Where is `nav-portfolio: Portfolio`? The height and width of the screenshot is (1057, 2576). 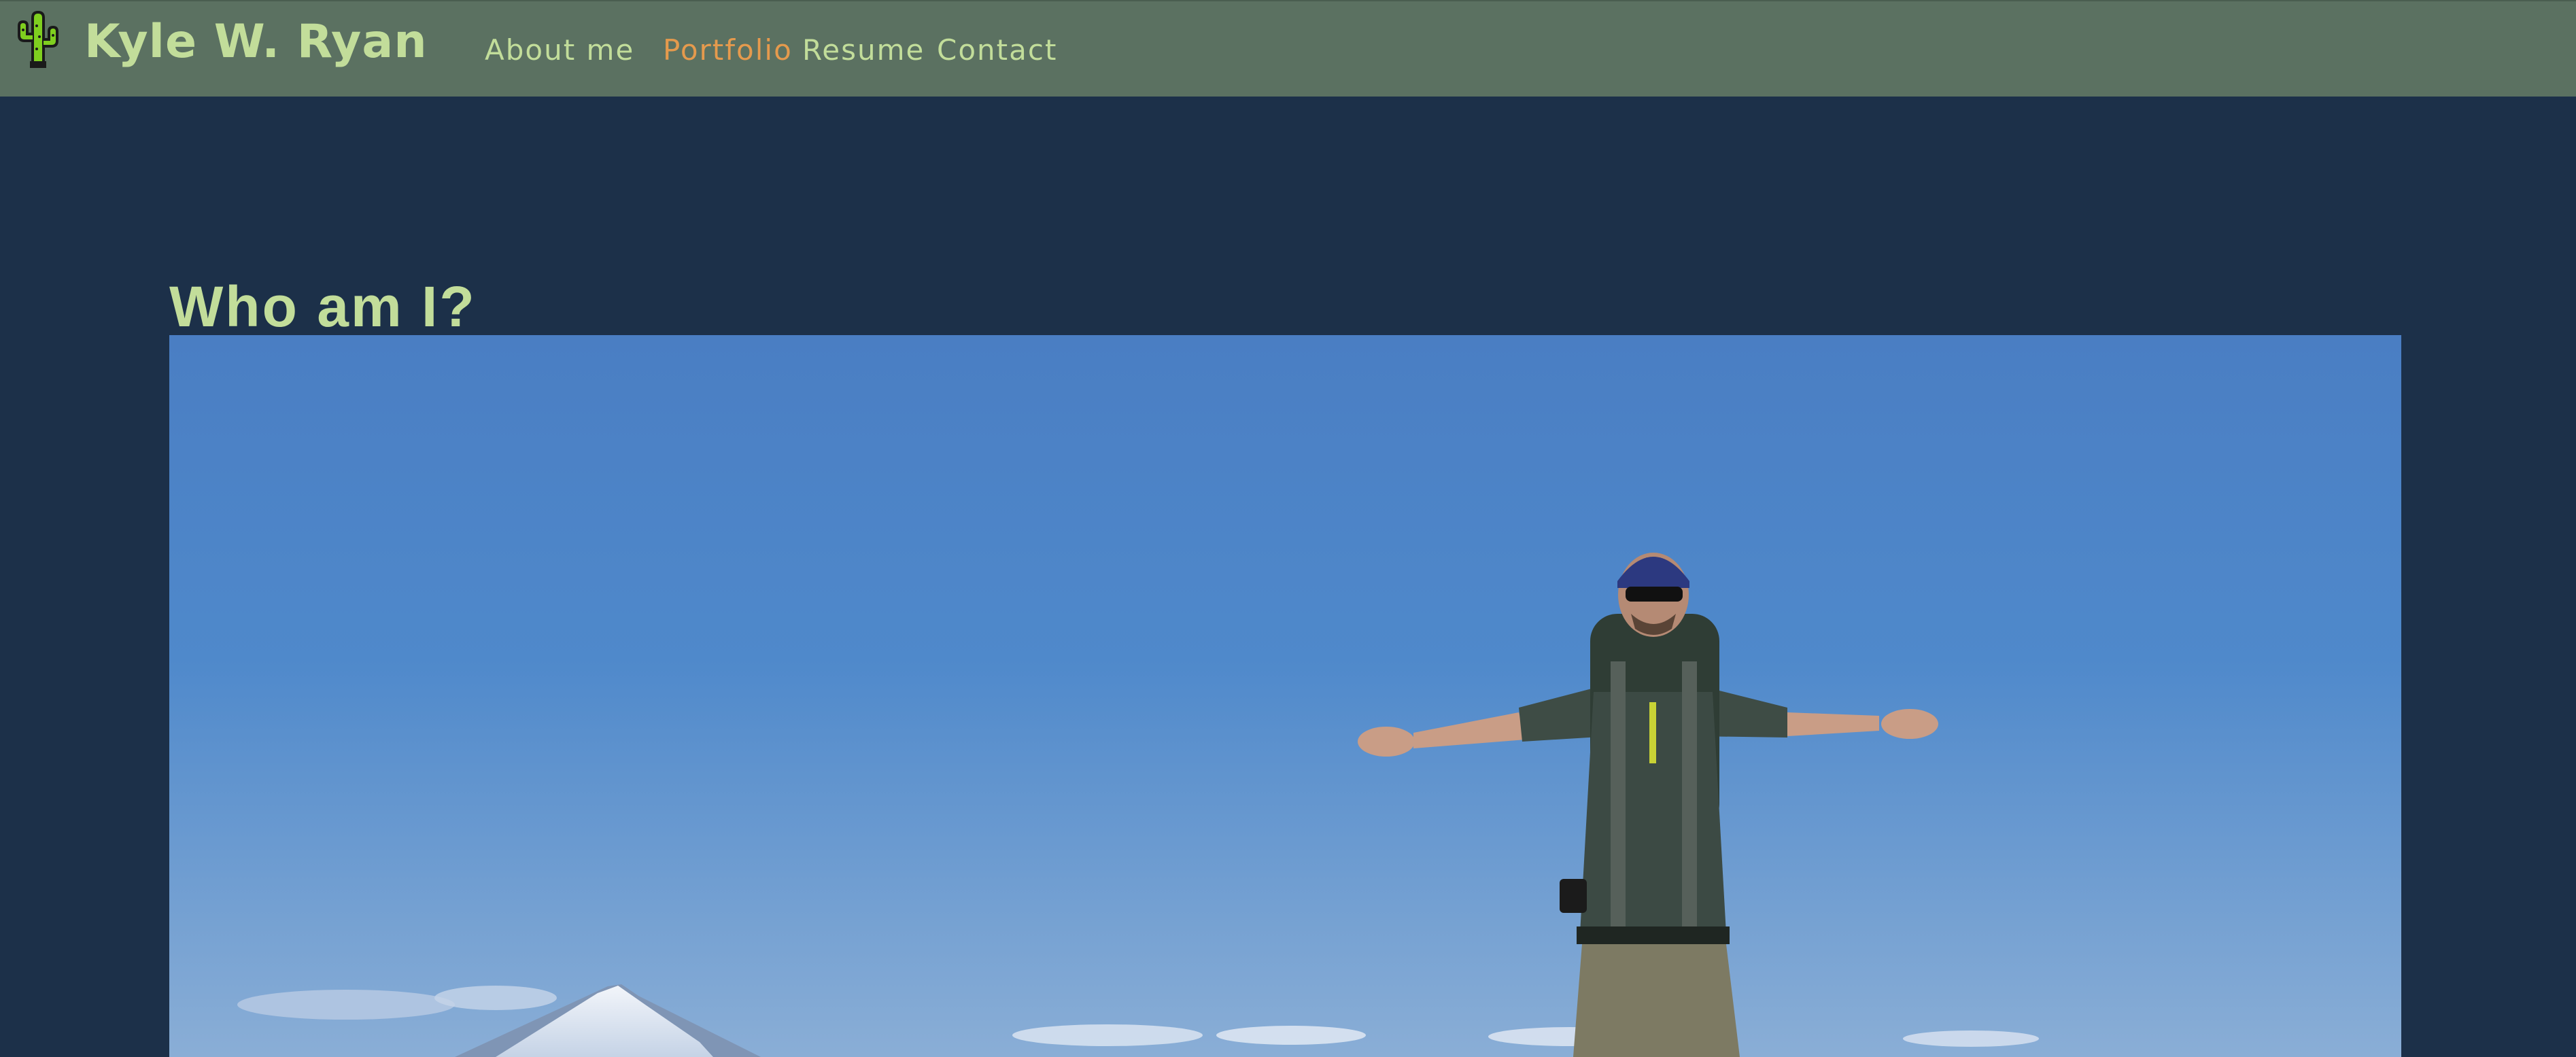 nav-portfolio: Portfolio is located at coordinates (728, 50).